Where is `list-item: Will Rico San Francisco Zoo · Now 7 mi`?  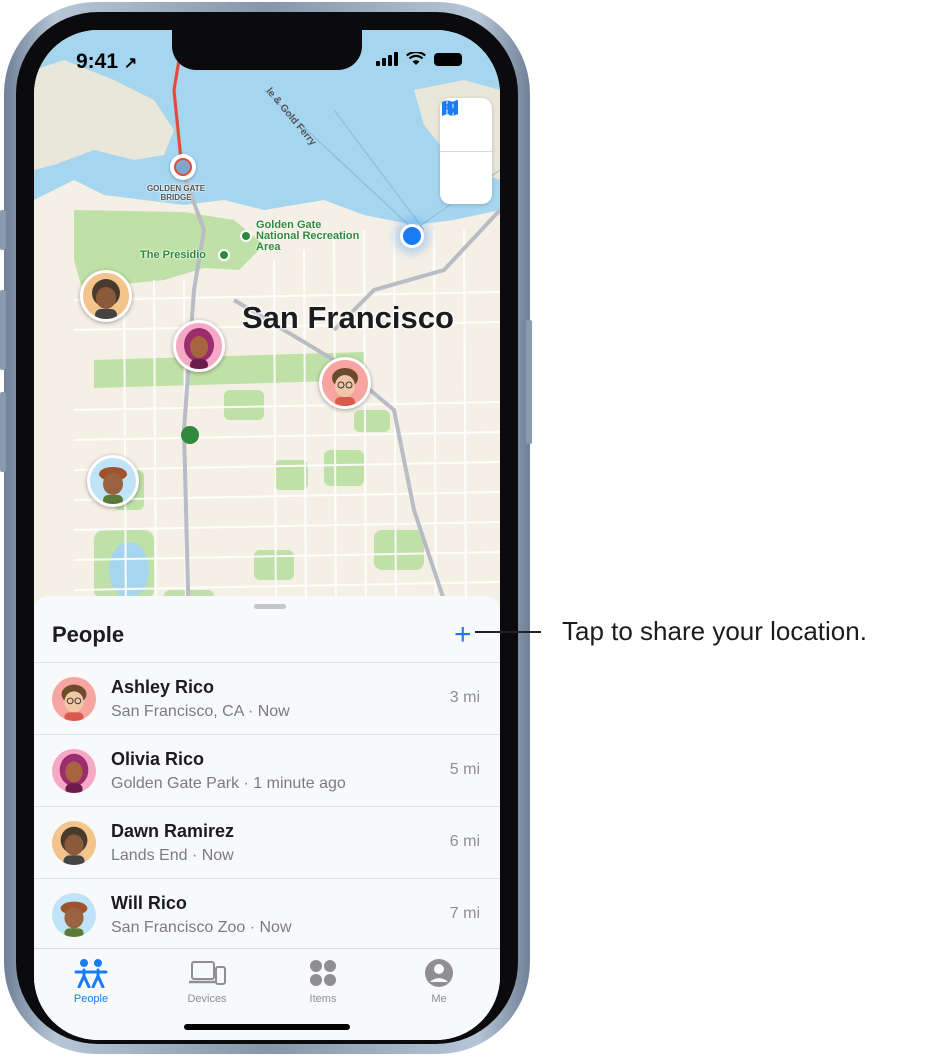 list-item: Will Rico San Francisco Zoo · Now 7 mi is located at coordinates (267, 914).